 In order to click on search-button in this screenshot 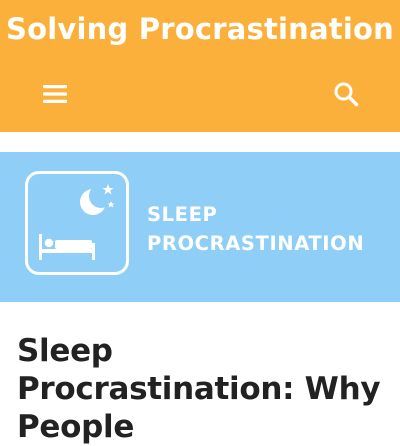, I will do `click(346, 94)`.